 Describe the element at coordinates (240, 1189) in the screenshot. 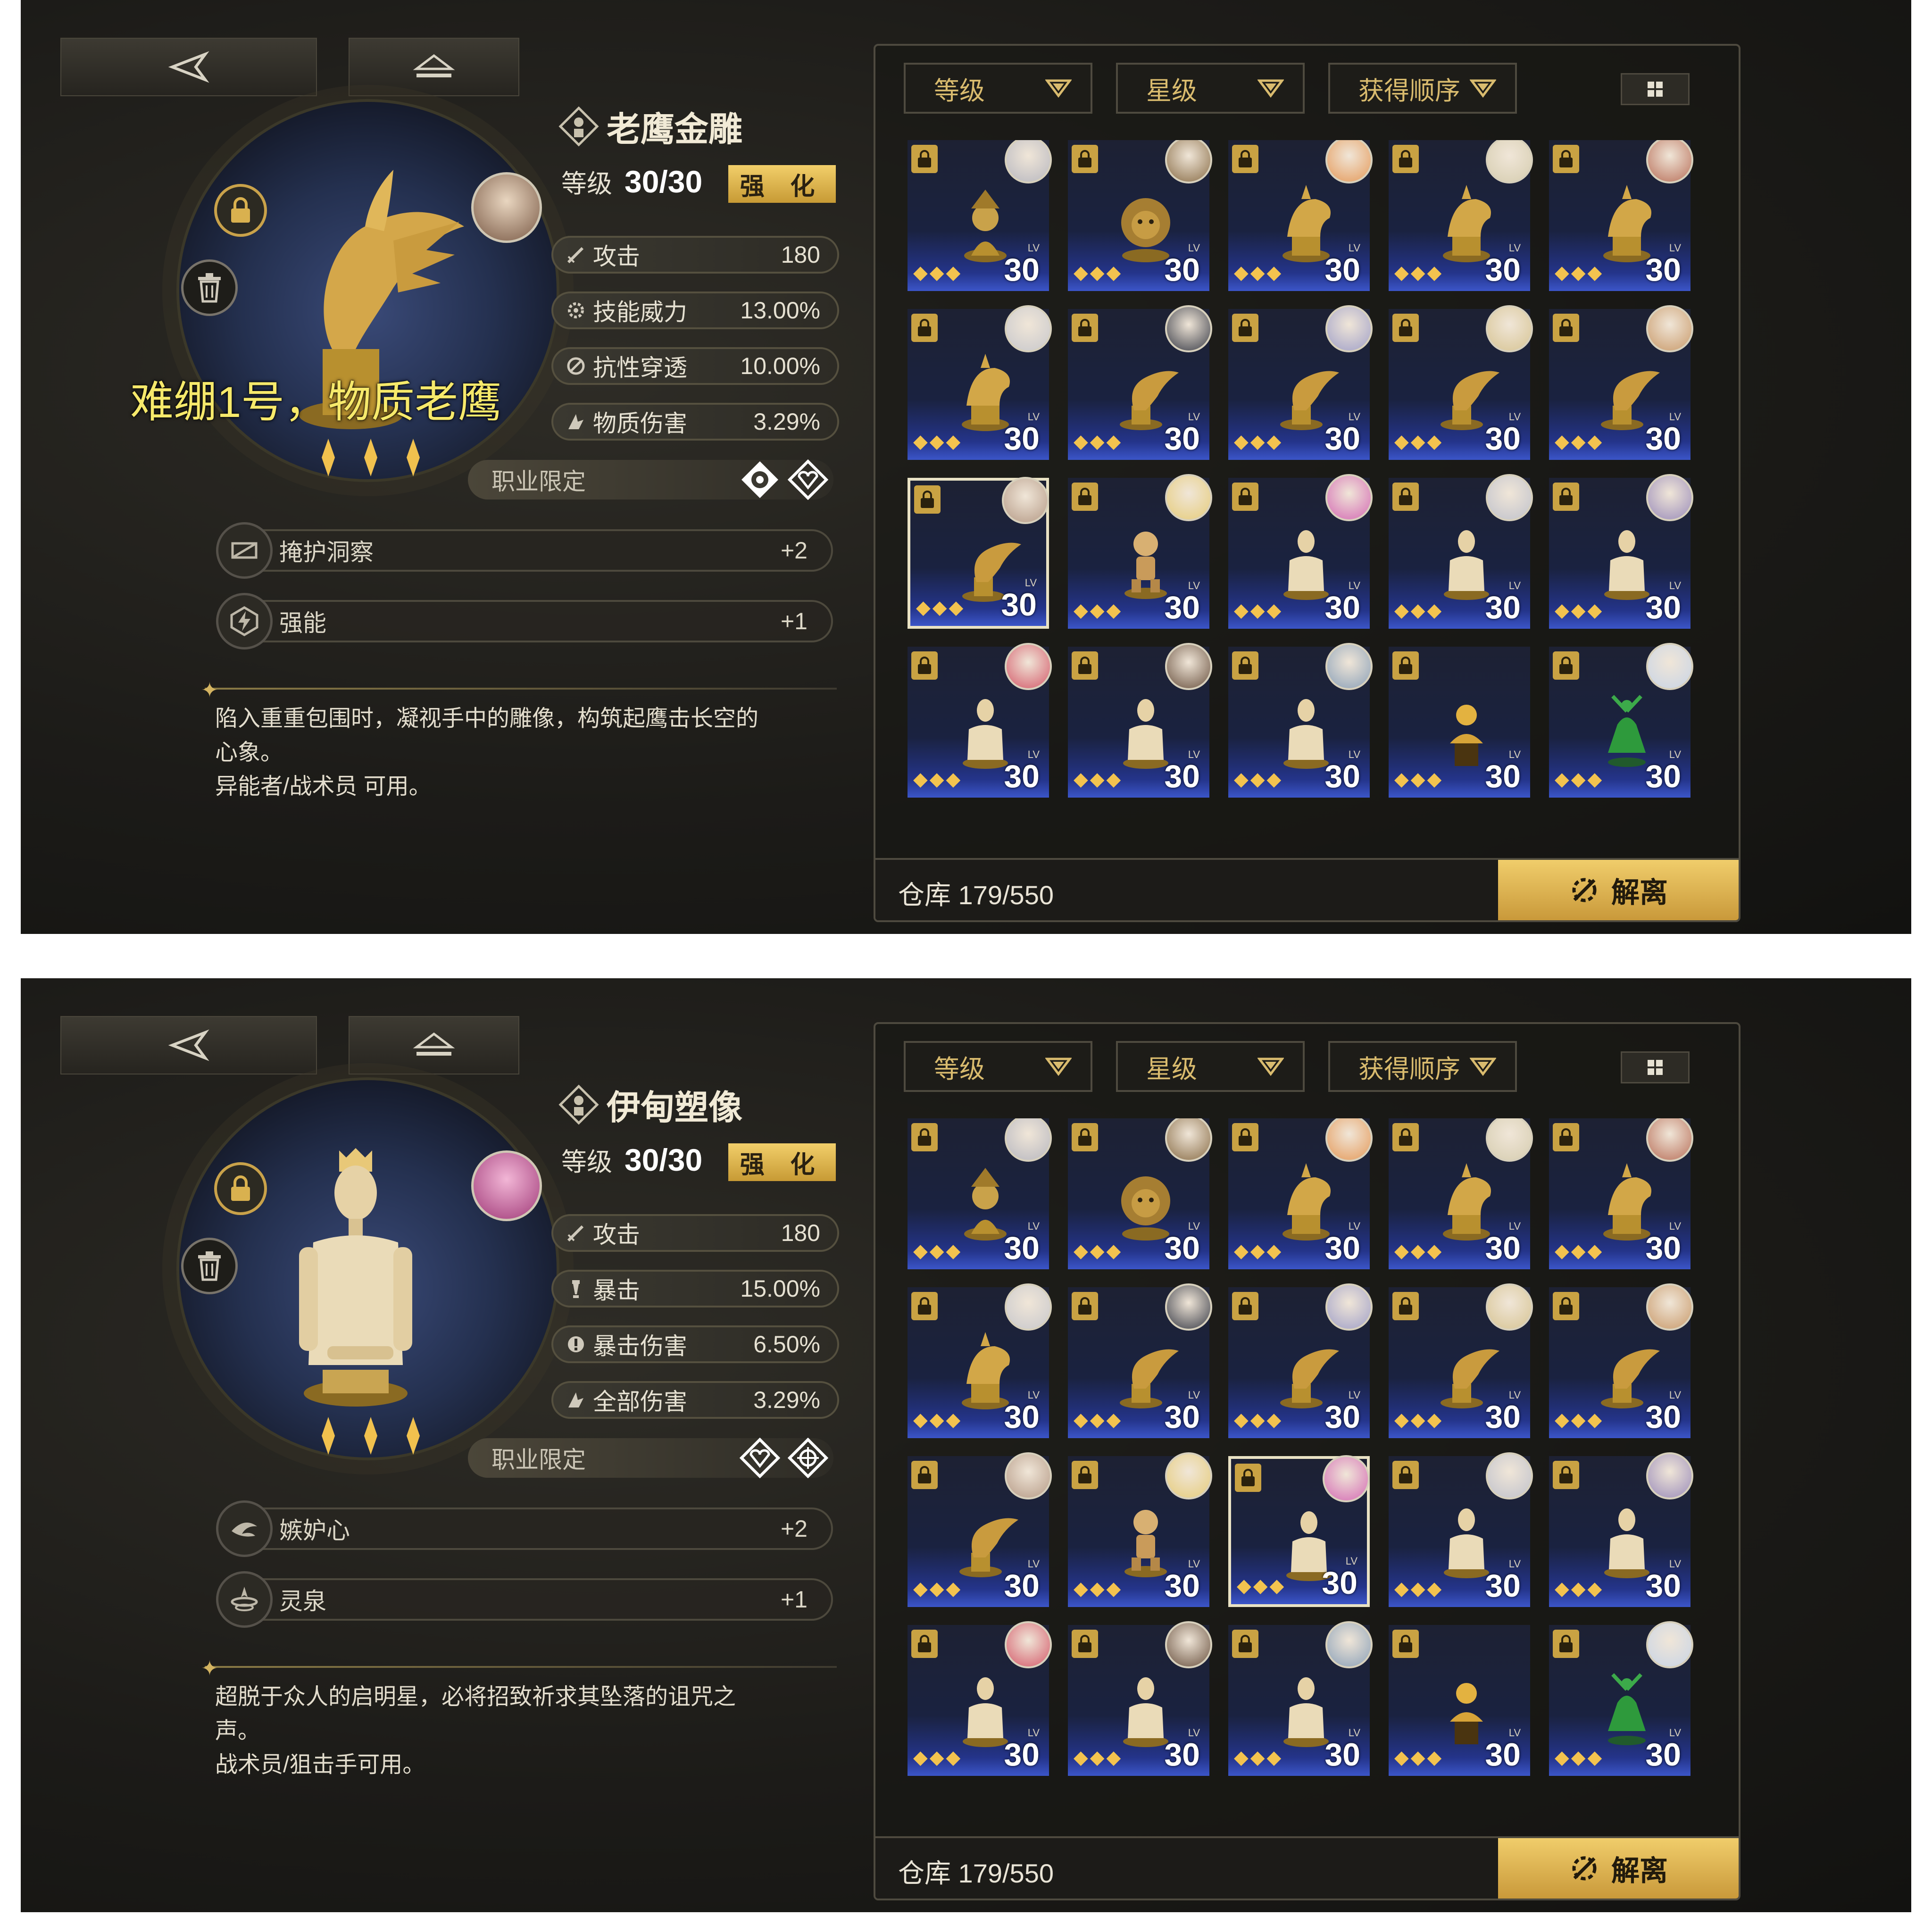

I see `lock-toggle-button` at that location.